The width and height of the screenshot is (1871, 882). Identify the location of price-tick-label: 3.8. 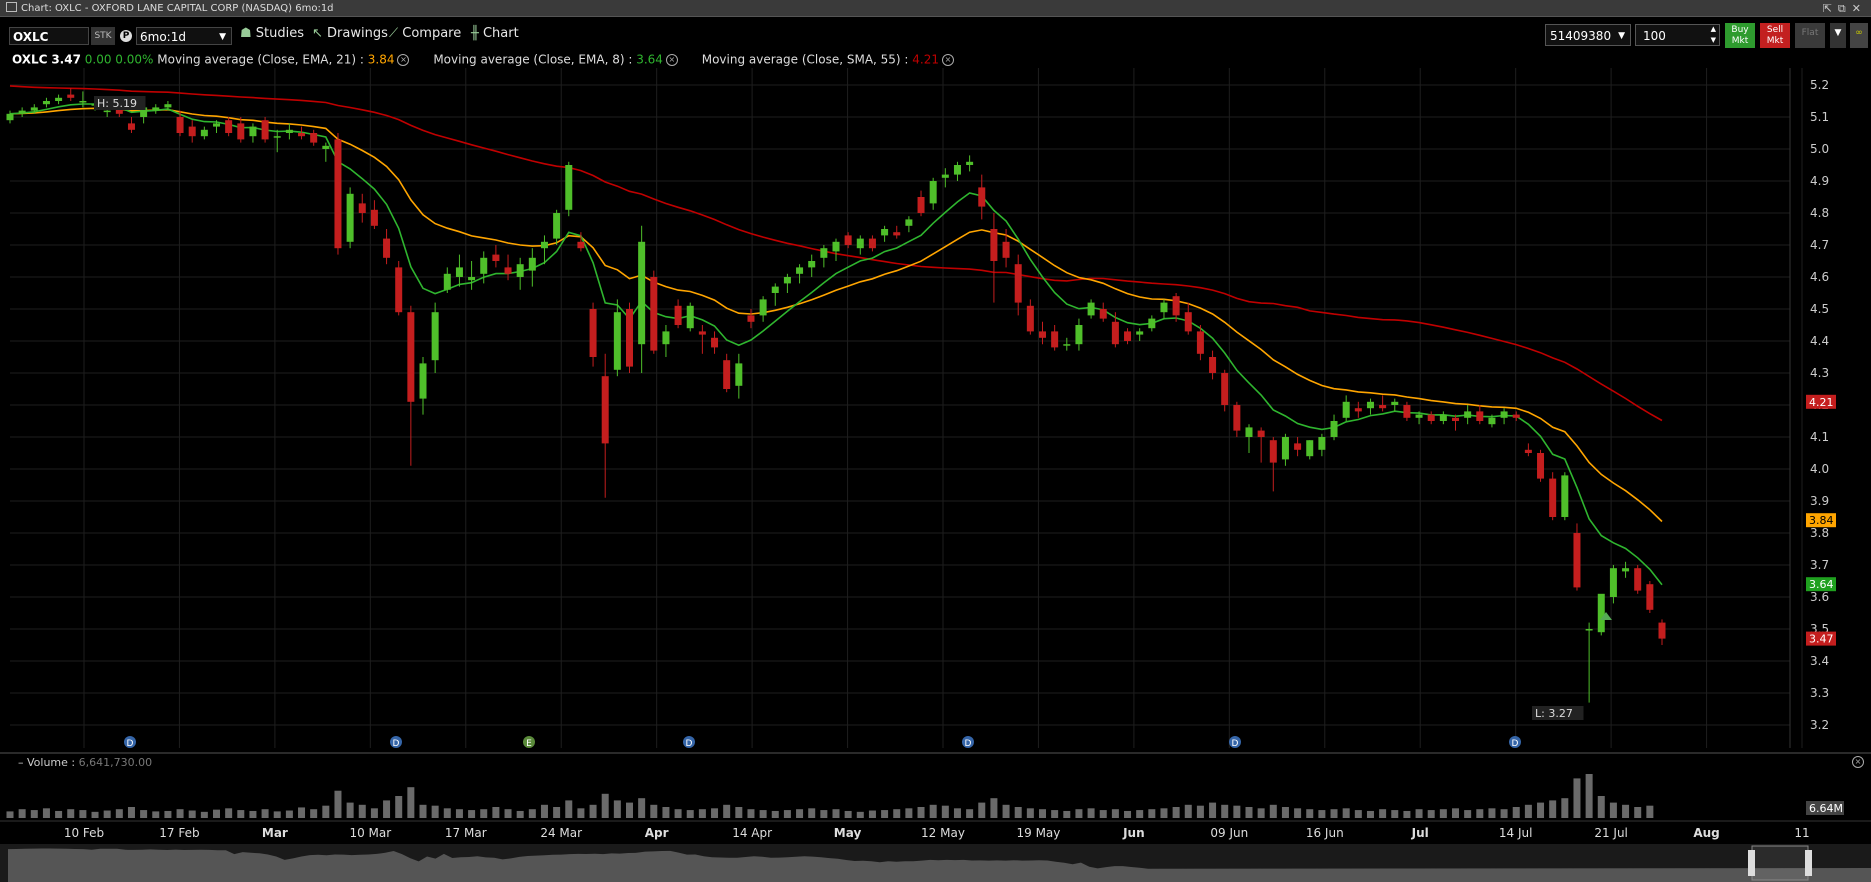
(1819, 533).